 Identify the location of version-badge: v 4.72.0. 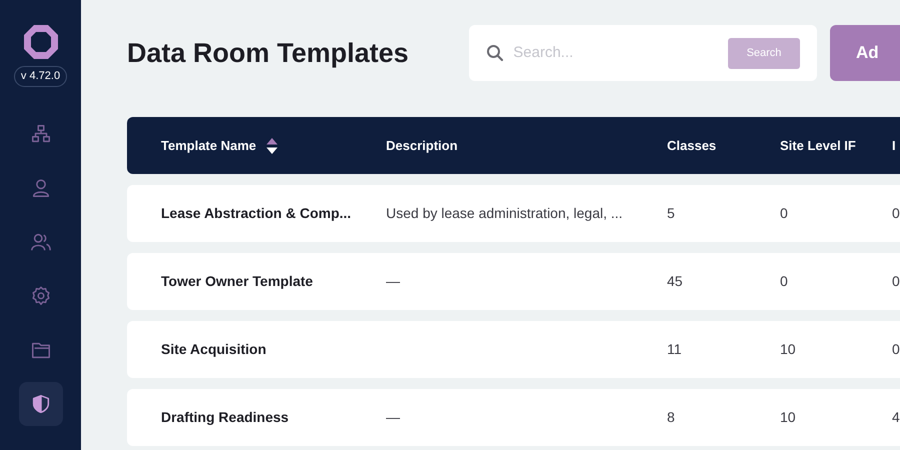
(41, 76).